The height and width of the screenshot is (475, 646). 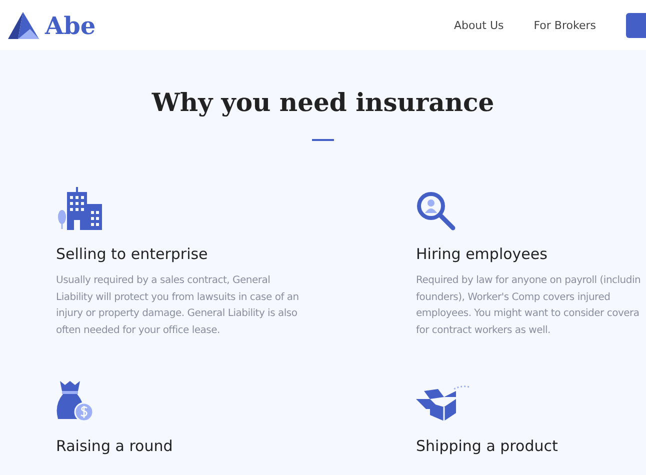 What do you see at coordinates (528, 306) in the screenshot?
I see `feature-description: Required by law for anyone on payroll (includin founders), Worker's Comp covers injured employees. You might want to consider covera for contract workers as well.` at bounding box center [528, 306].